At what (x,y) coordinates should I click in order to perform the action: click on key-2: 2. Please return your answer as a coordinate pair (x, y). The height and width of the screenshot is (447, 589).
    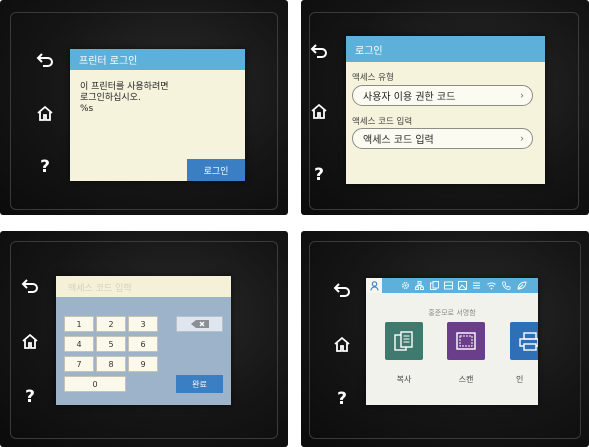
    Looking at the image, I should click on (111, 324).